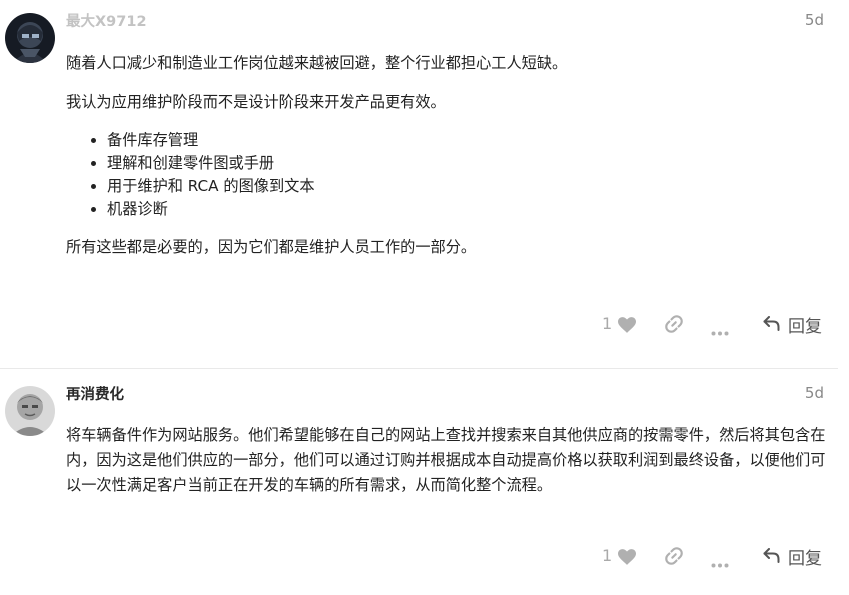 The image size is (849, 595). Describe the element at coordinates (469, 209) in the screenshot. I see `list-item: 机器诊断` at that location.